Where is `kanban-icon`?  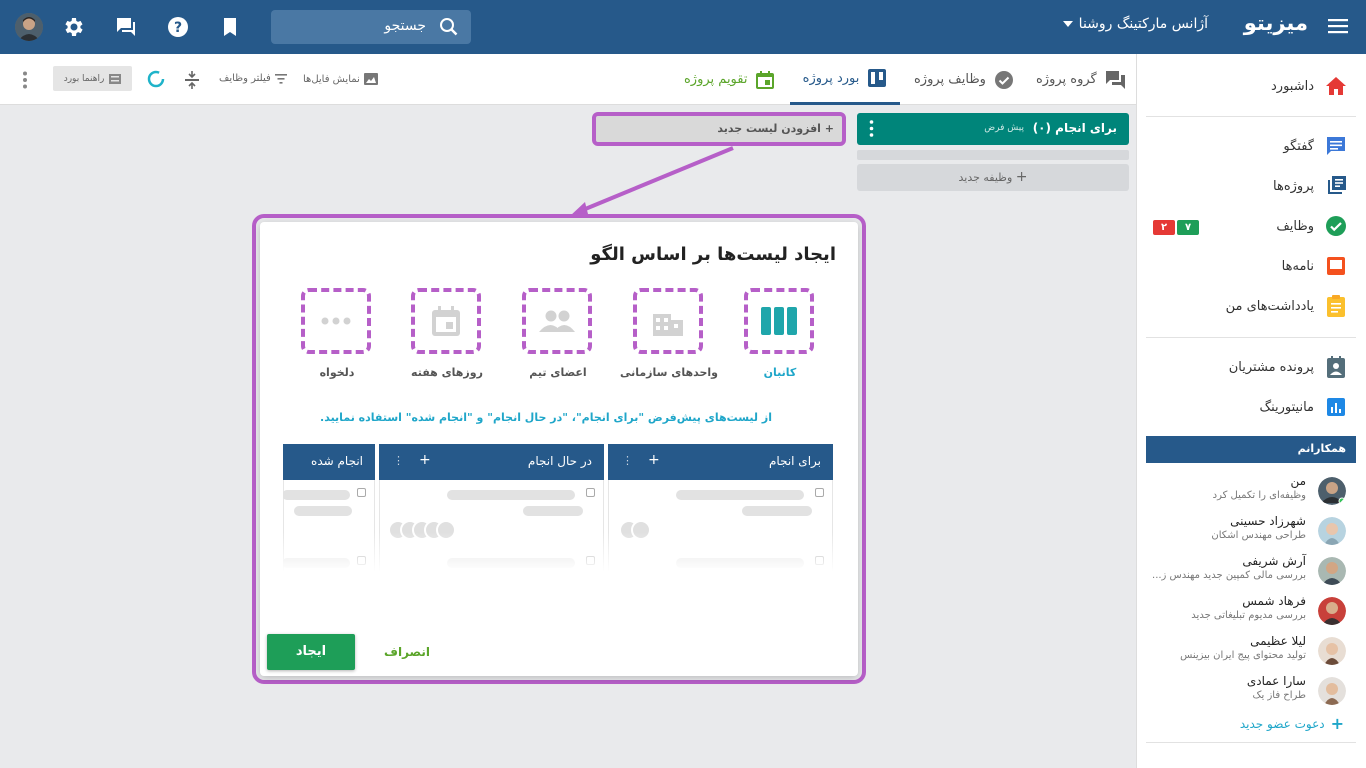 kanban-icon is located at coordinates (779, 321).